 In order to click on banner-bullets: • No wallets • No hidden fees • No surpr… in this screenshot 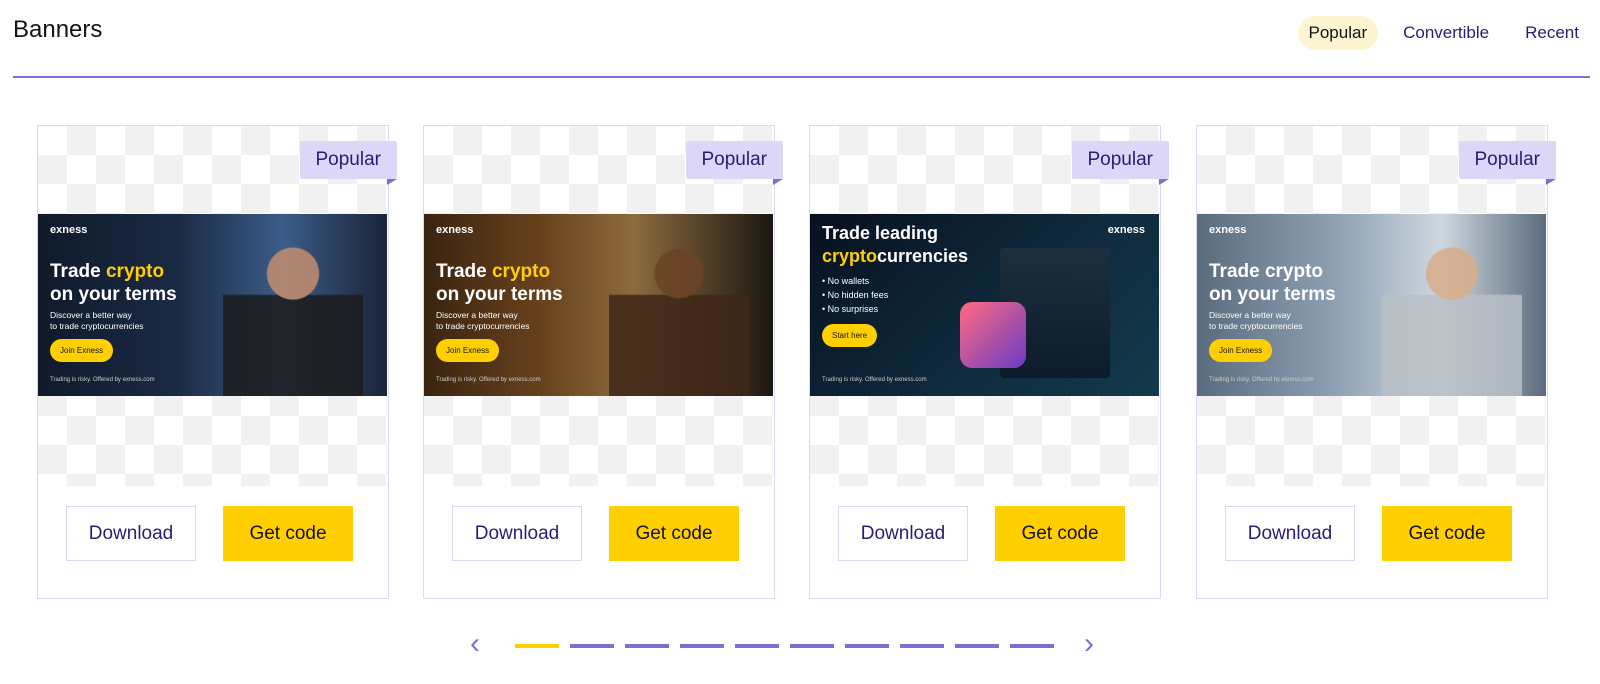, I will do `click(855, 295)`.